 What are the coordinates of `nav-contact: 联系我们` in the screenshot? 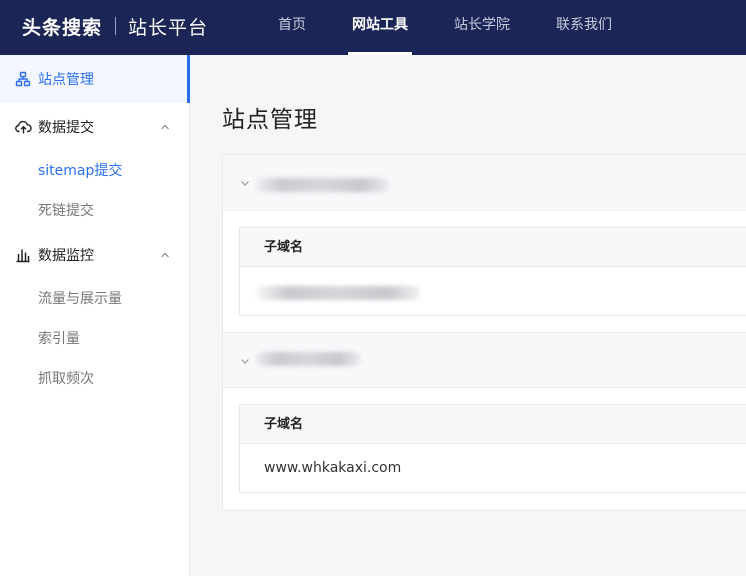 It's located at (584, 27).